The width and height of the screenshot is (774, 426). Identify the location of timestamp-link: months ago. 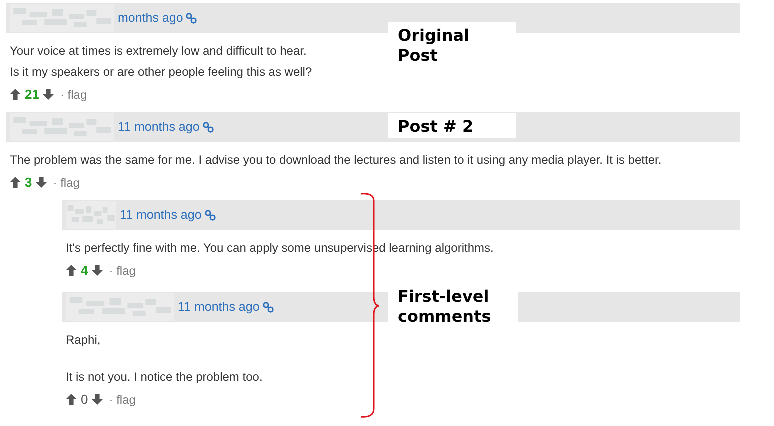
(151, 18).